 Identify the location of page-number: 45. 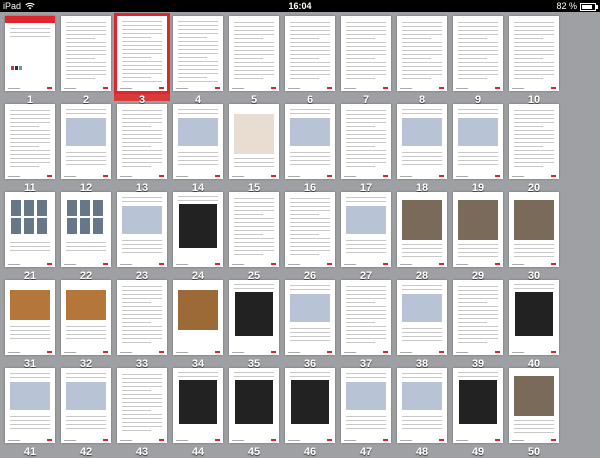
(254, 452).